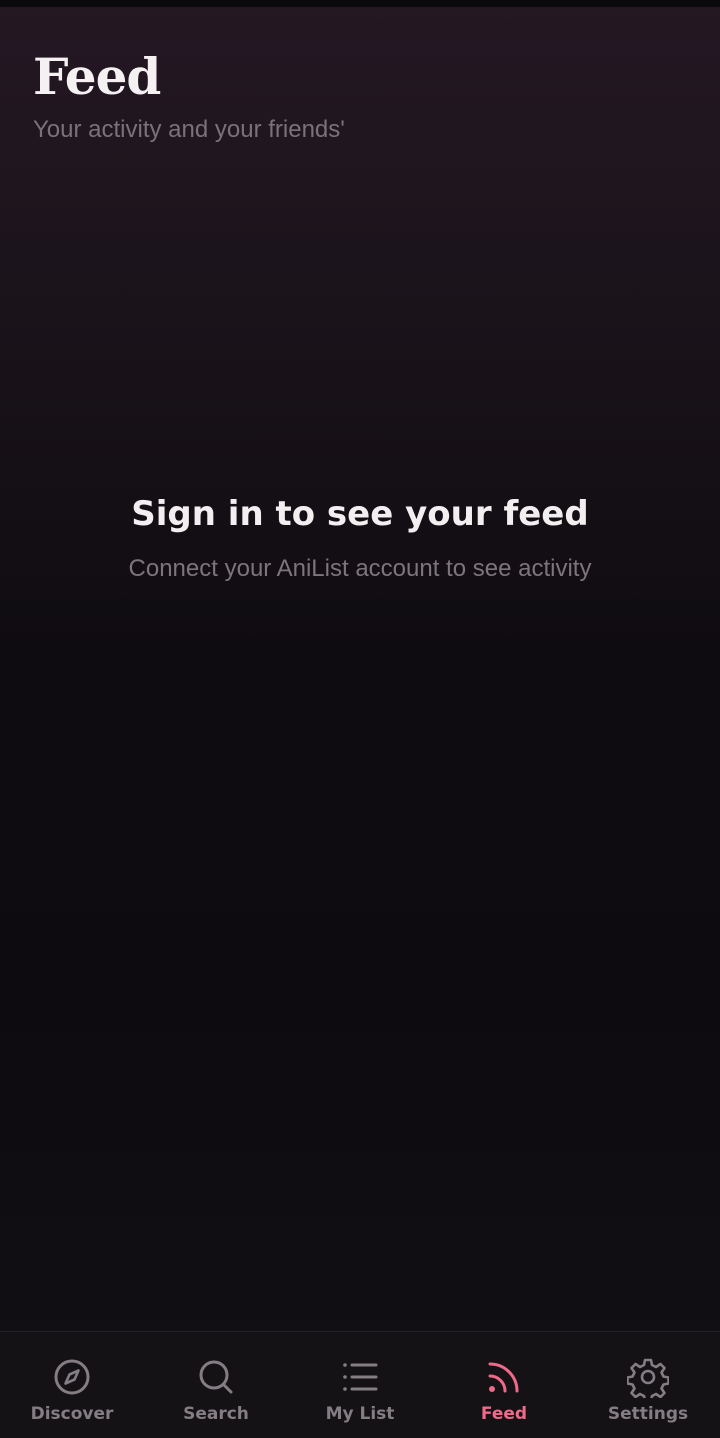 The height and width of the screenshot is (1438, 720). I want to click on tab-search-label: Search, so click(216, 1414).